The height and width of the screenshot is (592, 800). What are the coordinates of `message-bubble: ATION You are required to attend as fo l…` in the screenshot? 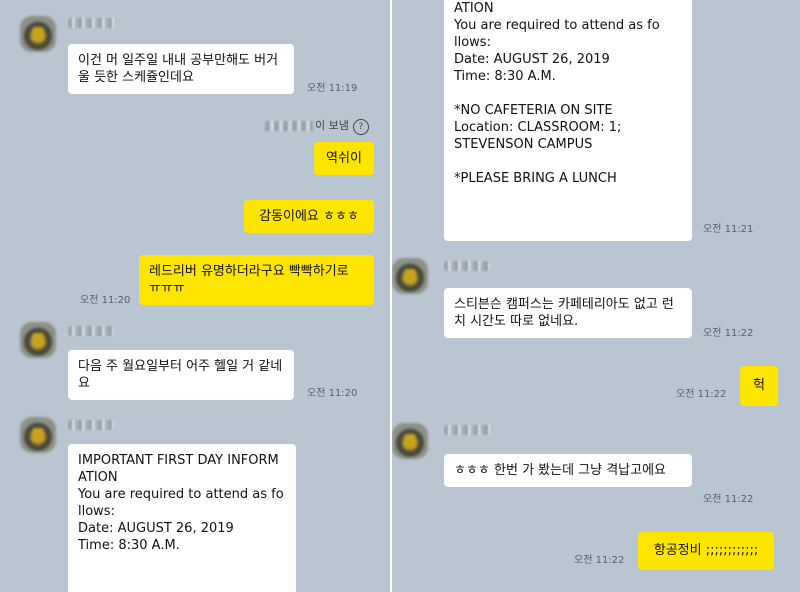 It's located at (568, 120).